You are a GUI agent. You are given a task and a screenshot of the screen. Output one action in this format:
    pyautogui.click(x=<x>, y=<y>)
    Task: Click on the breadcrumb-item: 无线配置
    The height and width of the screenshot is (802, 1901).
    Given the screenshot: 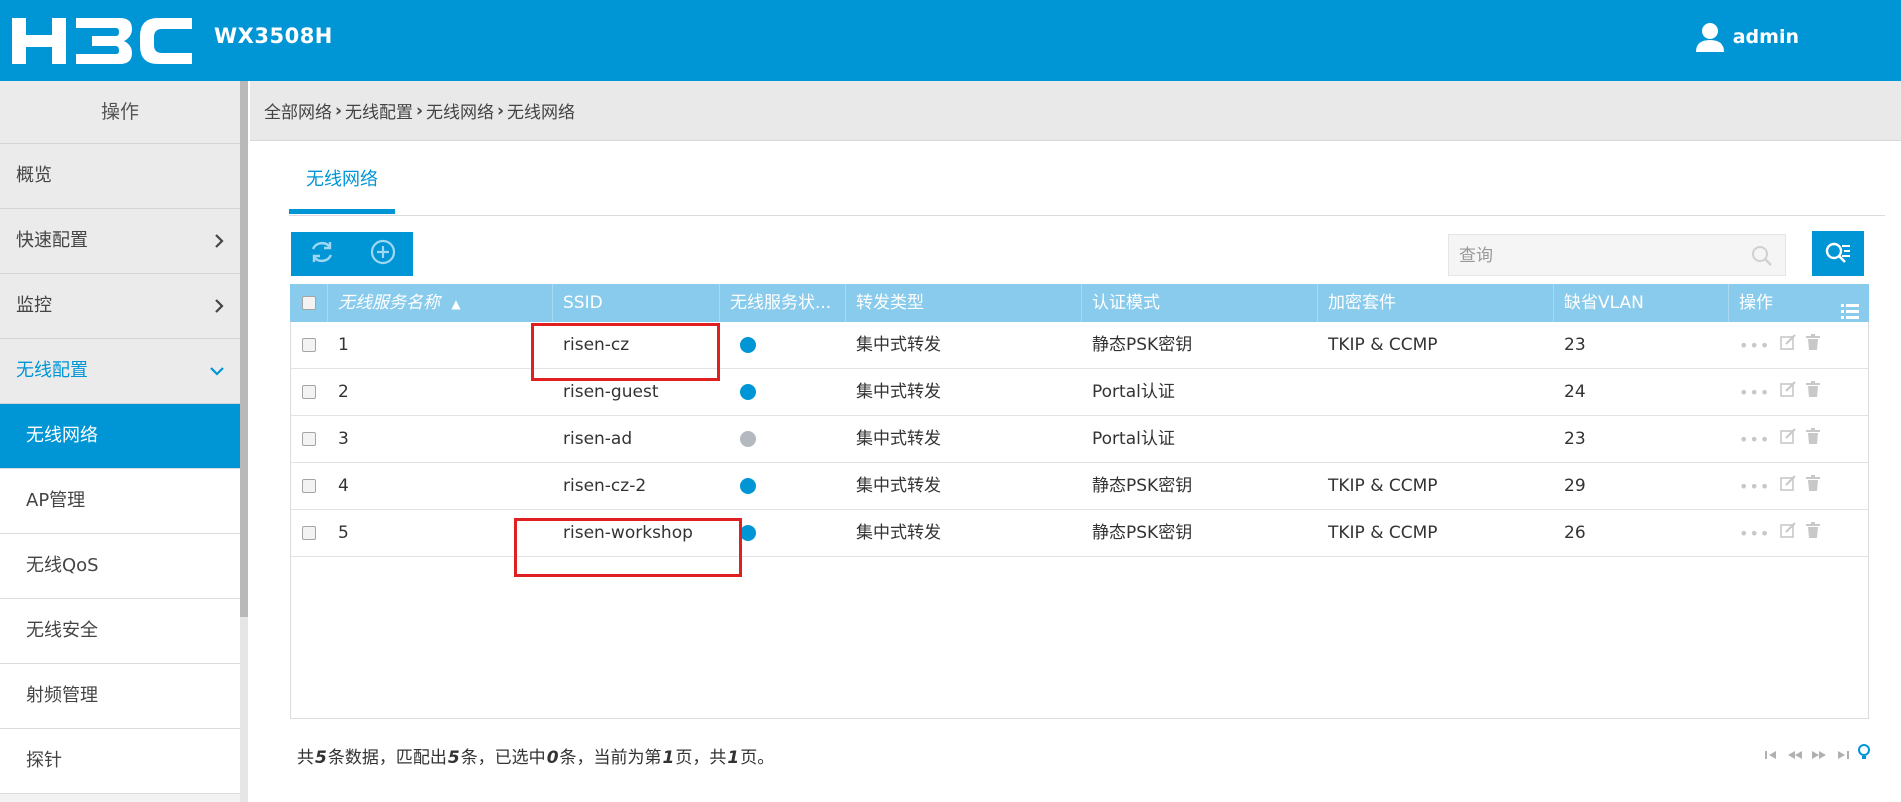 What is the action you would take?
    pyautogui.click(x=379, y=110)
    